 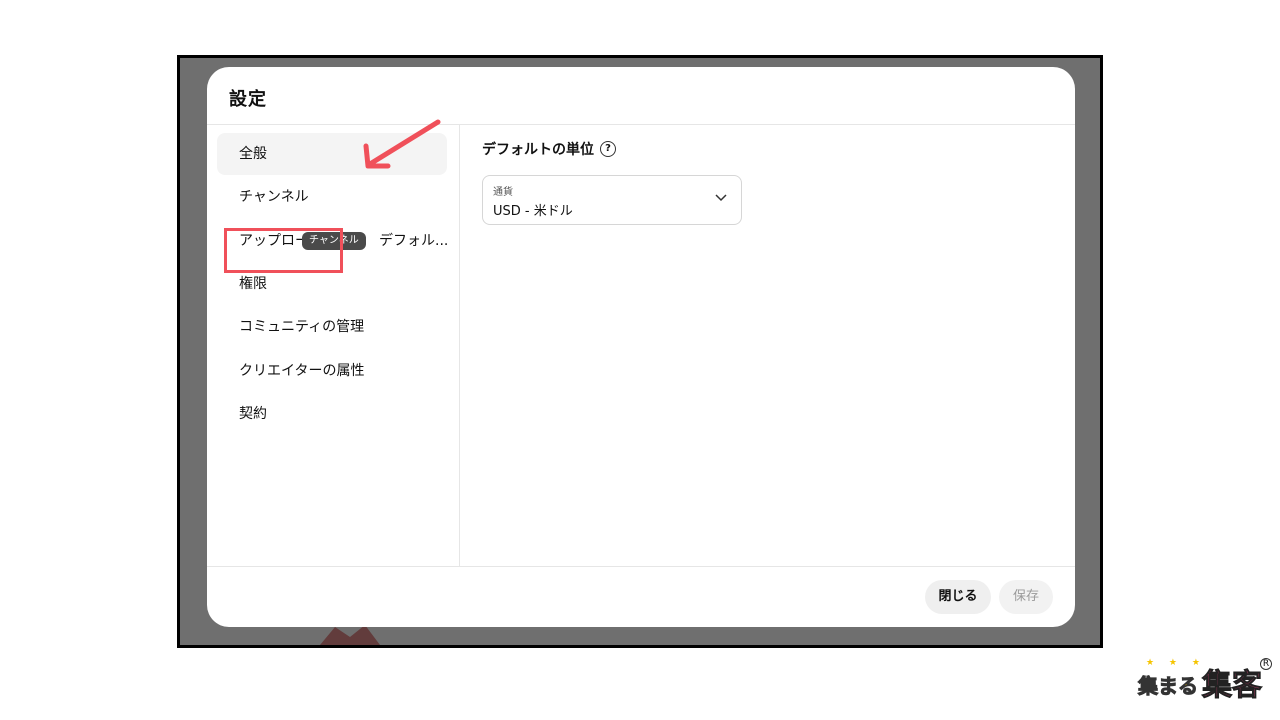 I want to click on currency-select-value: USD - 米ドル, so click(x=533, y=211).